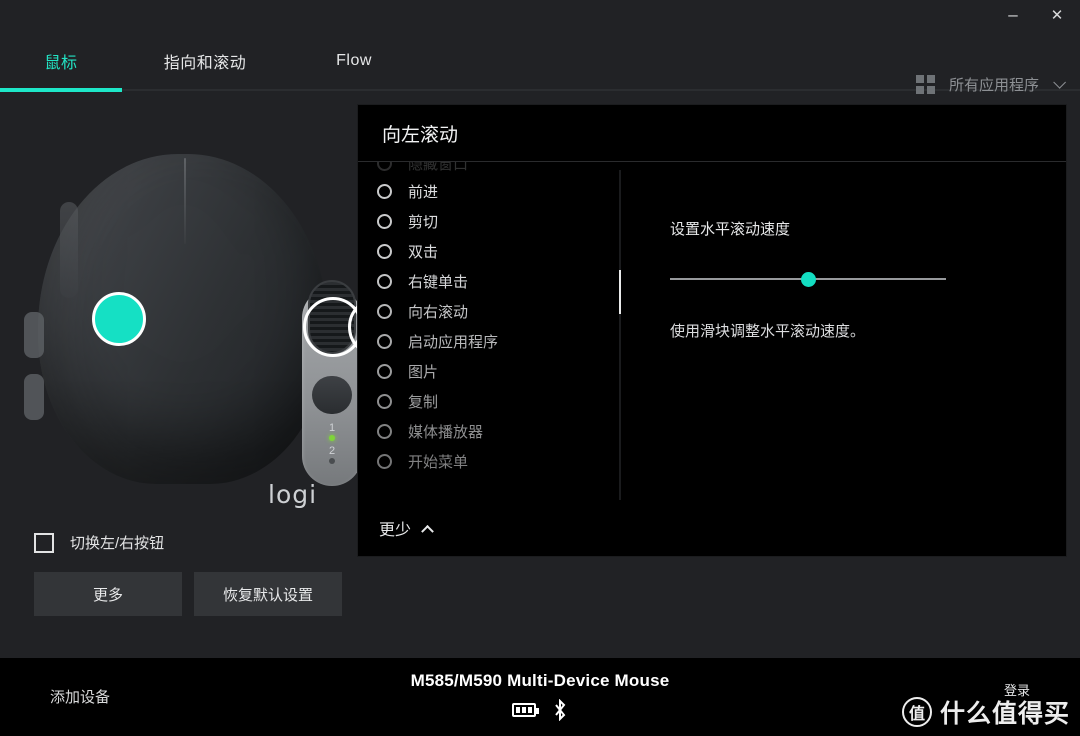 This screenshot has height=736, width=1080. What do you see at coordinates (498, 431) in the screenshot?
I see `option-row: 媒体播放器` at bounding box center [498, 431].